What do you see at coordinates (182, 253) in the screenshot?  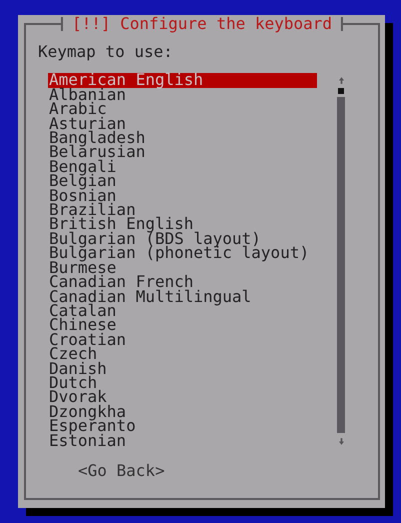 I see `keymap-option: Bulgarian (phonetic layout)` at bounding box center [182, 253].